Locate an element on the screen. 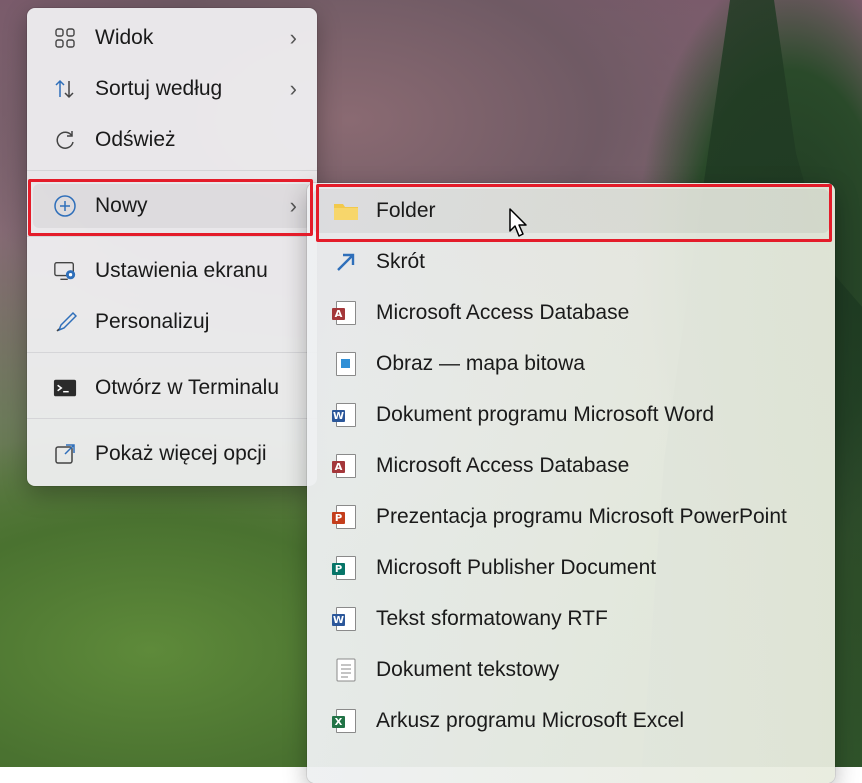 The image size is (862, 783). submenu-item-text-document: Dokument tekstowy is located at coordinates (571, 670).